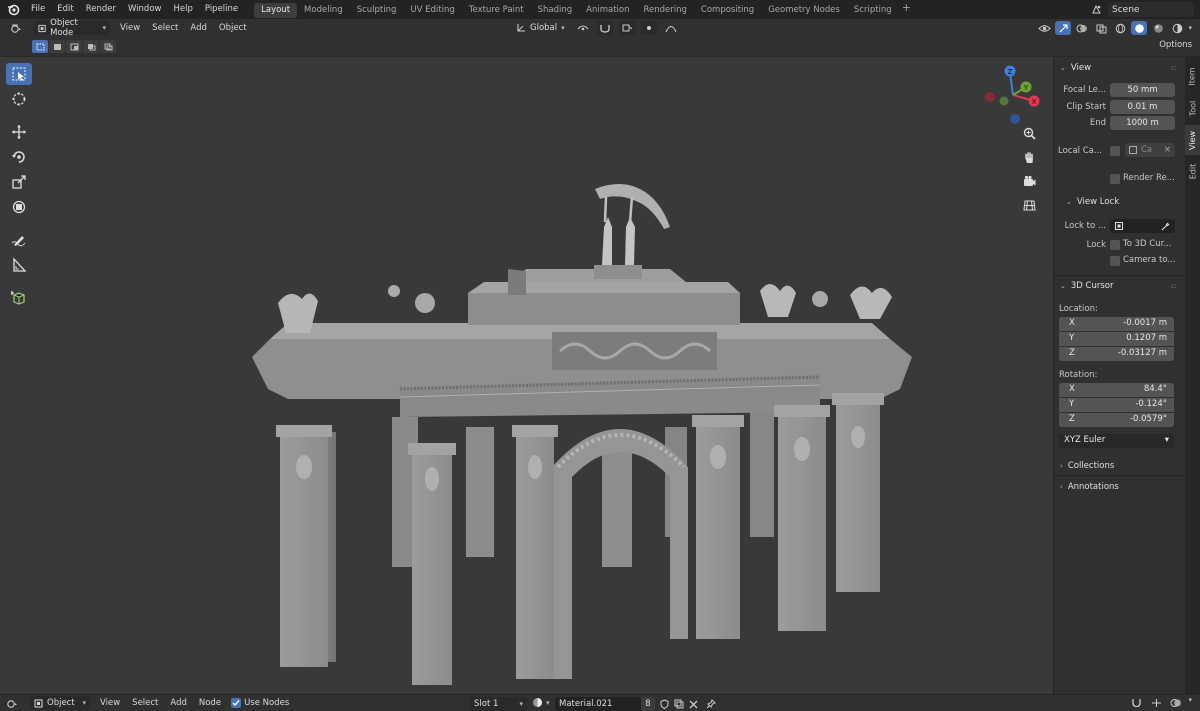 The width and height of the screenshot is (1200, 711). What do you see at coordinates (1089, 487) in the screenshot?
I see `annotations-panel-header: › Annotations` at bounding box center [1089, 487].